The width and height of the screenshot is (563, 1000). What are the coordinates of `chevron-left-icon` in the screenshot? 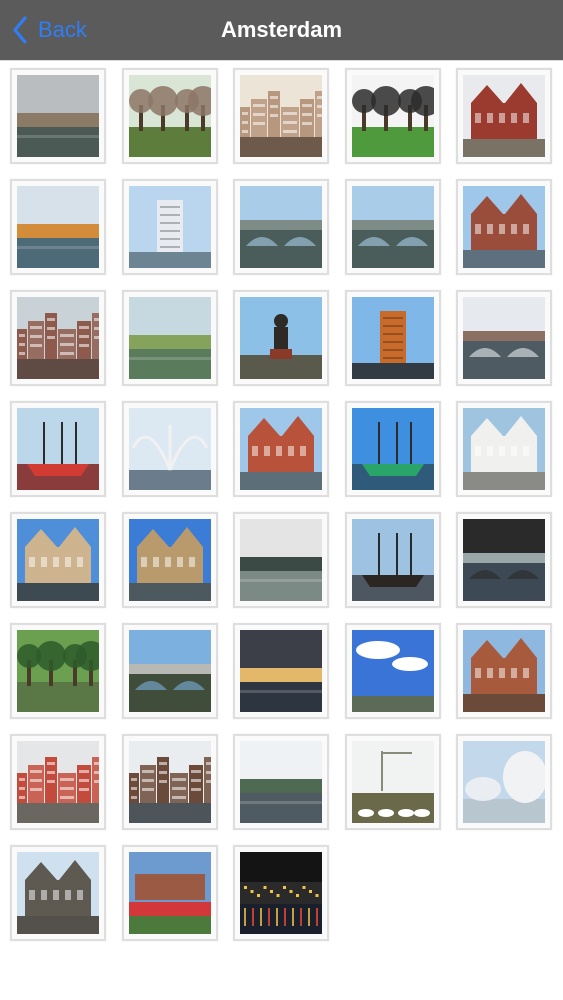 It's located at (20, 30).